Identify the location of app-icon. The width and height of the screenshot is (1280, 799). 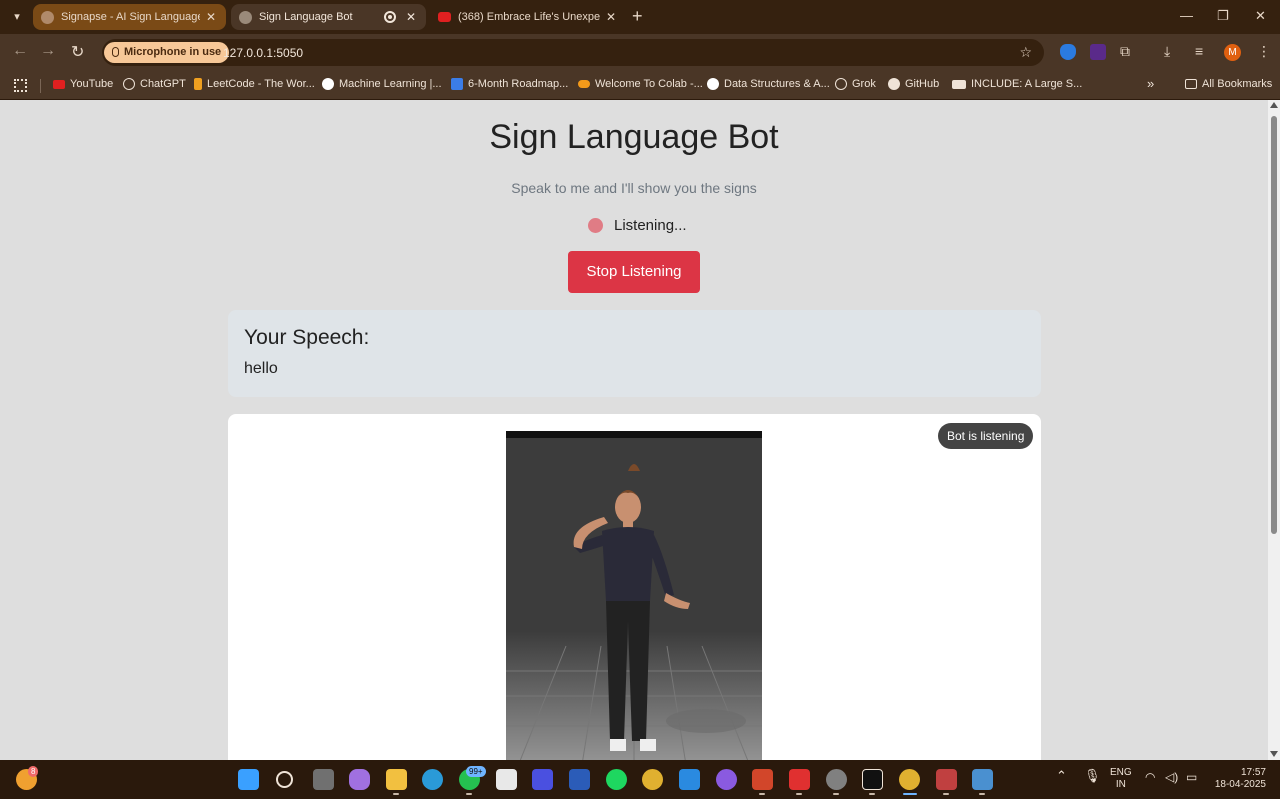
(542, 779).